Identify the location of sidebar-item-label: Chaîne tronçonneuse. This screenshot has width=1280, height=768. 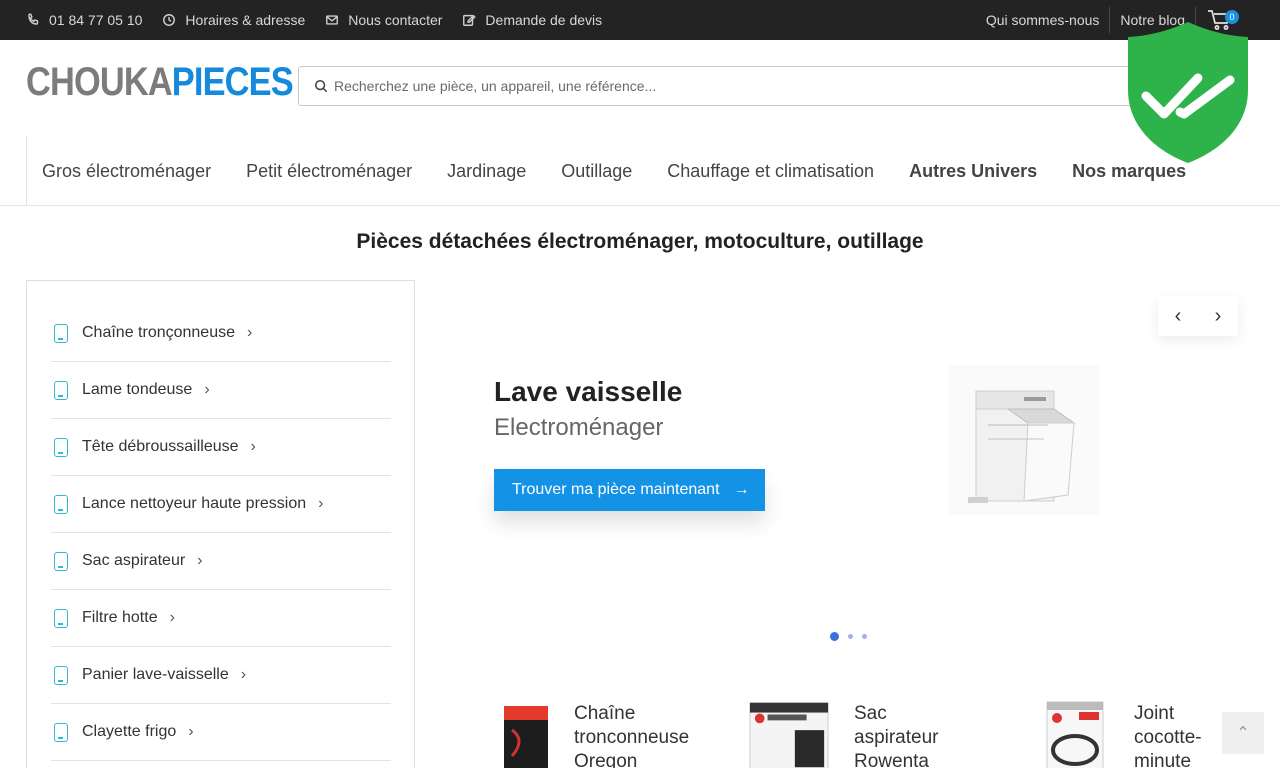
(158, 332).